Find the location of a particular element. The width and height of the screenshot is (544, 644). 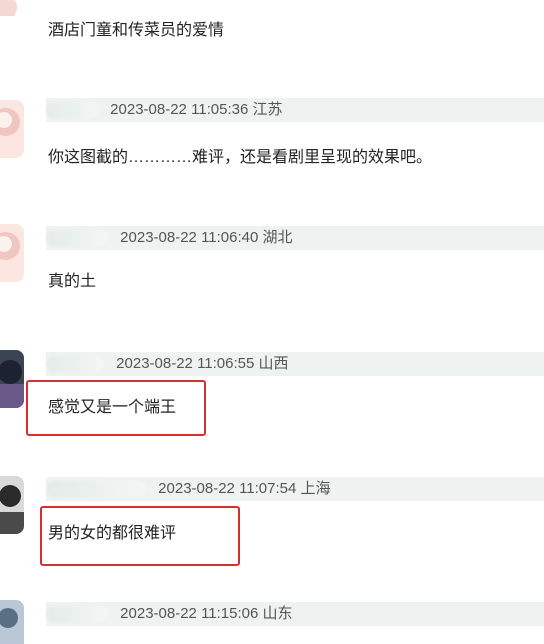

comment-location: 江苏 is located at coordinates (267, 110).